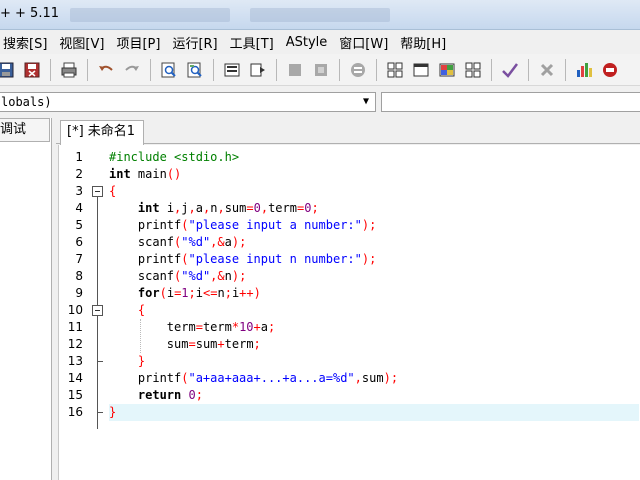  What do you see at coordinates (156, 395) in the screenshot?
I see `code-line: return 0;` at bounding box center [156, 395].